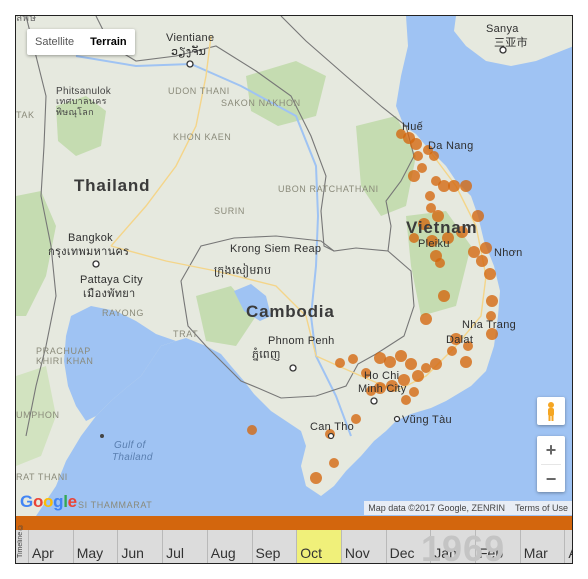 This screenshot has height=579, width=588. What do you see at coordinates (81, 106) in the screenshot?
I see `place-label-phitsanulok-local: เทศบาลนคร พิษณุโลก` at bounding box center [81, 106].